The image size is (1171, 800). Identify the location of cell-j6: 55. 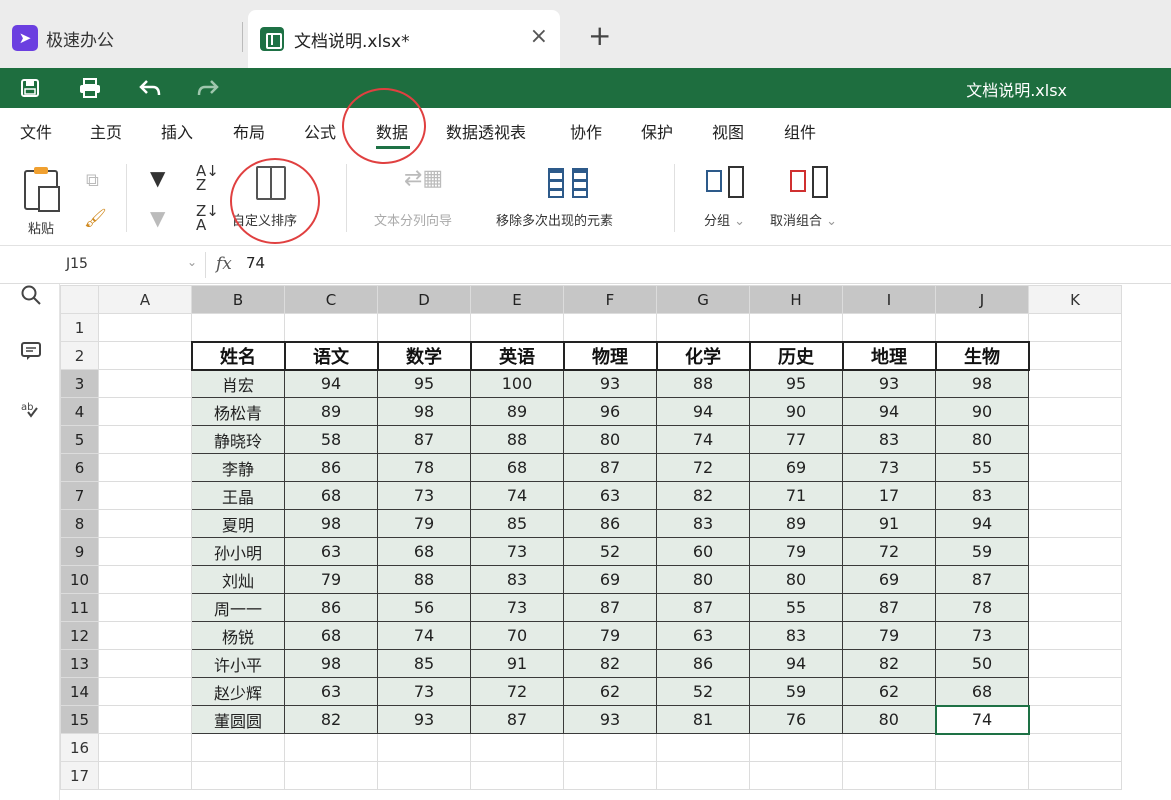
(982, 467).